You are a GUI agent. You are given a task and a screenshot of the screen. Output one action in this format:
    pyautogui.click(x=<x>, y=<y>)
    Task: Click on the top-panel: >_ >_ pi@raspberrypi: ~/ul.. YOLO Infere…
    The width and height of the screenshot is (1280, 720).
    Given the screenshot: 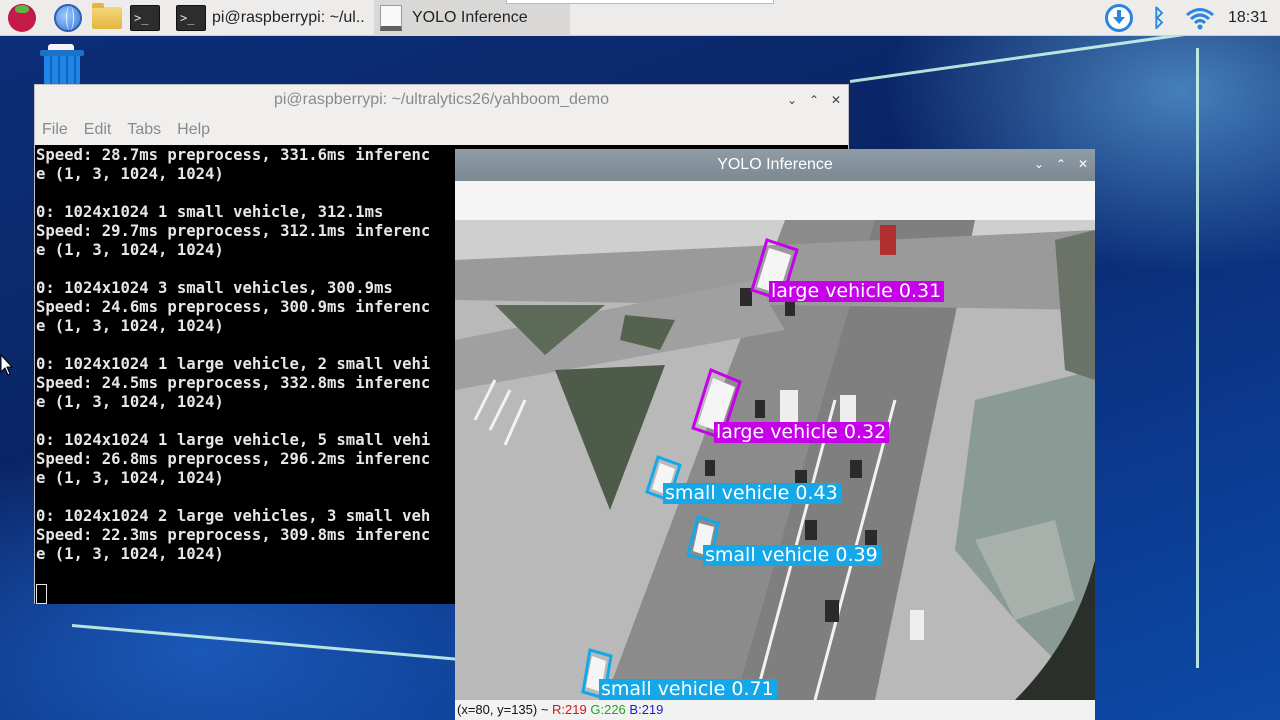 What is the action you would take?
    pyautogui.click(x=640, y=18)
    